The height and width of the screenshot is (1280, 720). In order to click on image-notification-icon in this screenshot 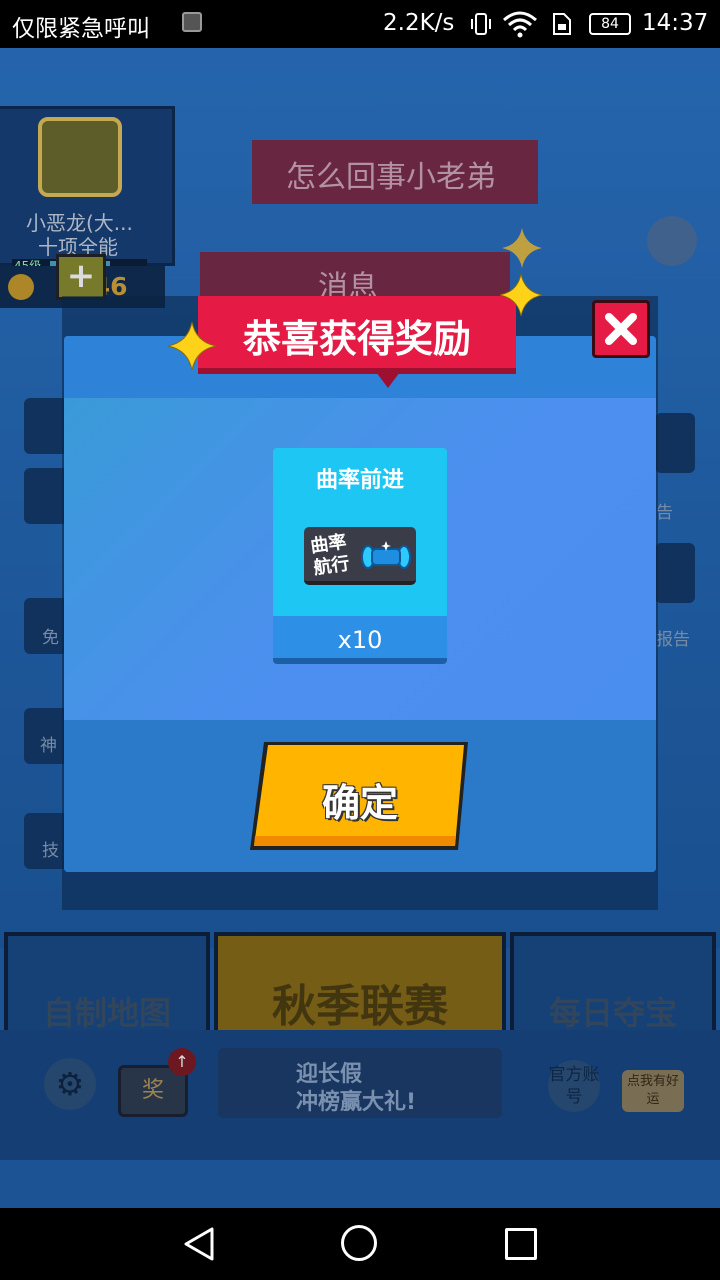, I will do `click(192, 22)`.